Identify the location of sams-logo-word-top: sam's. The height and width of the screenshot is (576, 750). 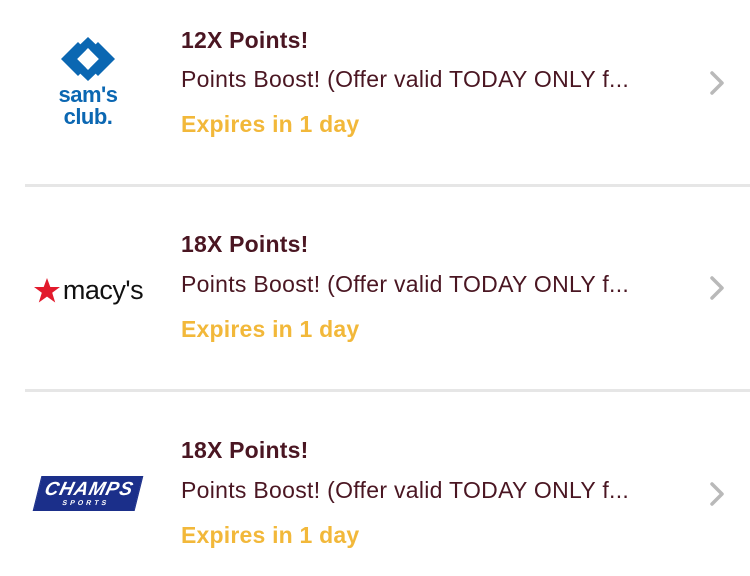
(88, 94).